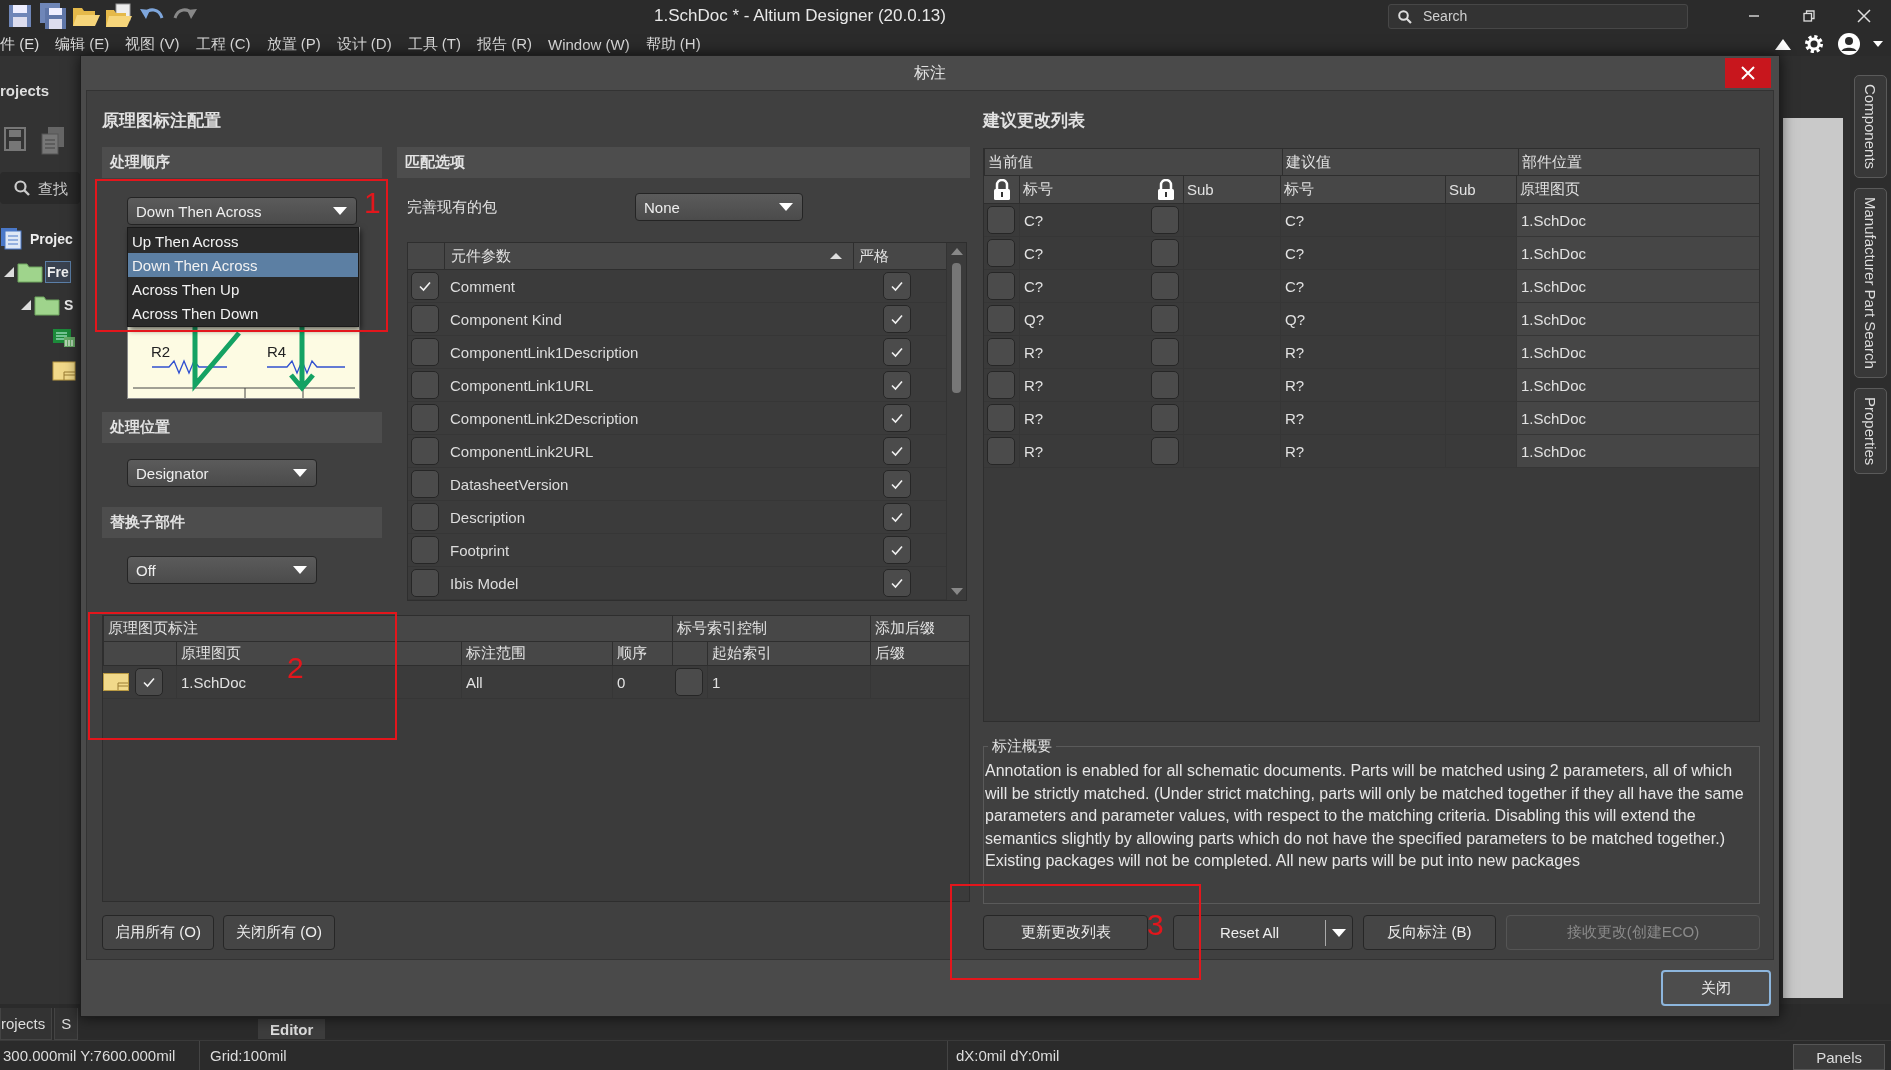  Describe the element at coordinates (66, 1024) in the screenshot. I see `panel-tab: S` at that location.